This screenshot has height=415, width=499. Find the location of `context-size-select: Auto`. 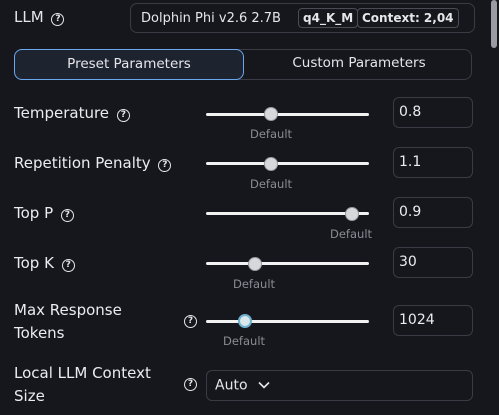

context-size-select: Auto is located at coordinates (339, 385).